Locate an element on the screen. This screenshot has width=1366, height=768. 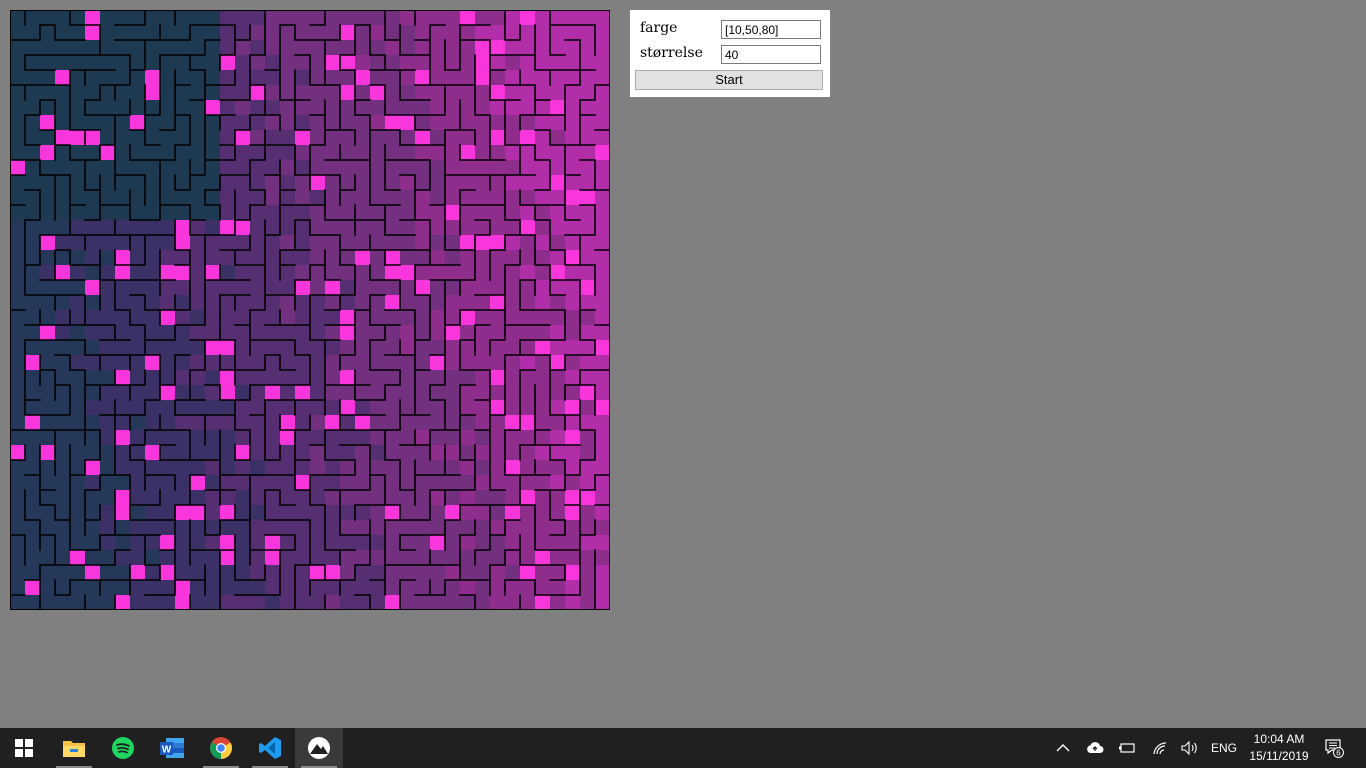
word-icon: W is located at coordinates (172, 748).